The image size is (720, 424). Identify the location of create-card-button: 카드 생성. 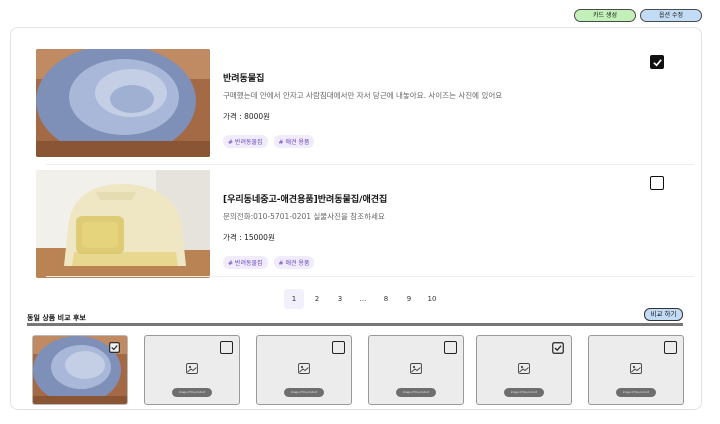
(605, 15).